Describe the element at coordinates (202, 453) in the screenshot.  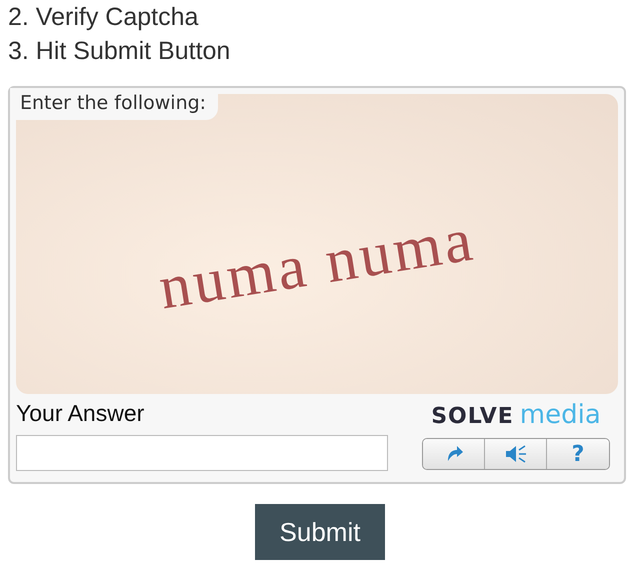
I see `answer-field` at that location.